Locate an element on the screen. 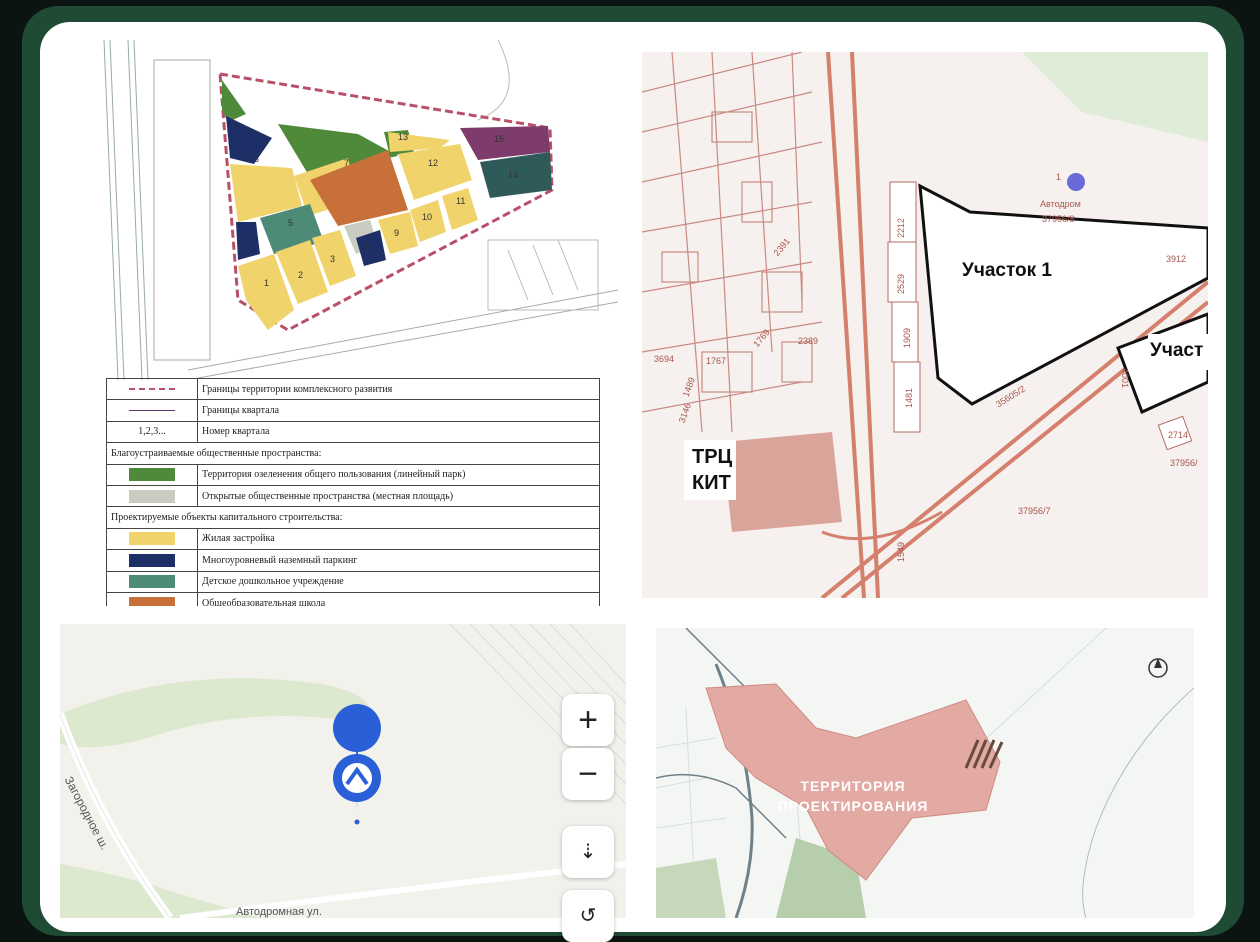 The height and width of the screenshot is (942, 1260). poi-icon is located at coordinates (1076, 182).